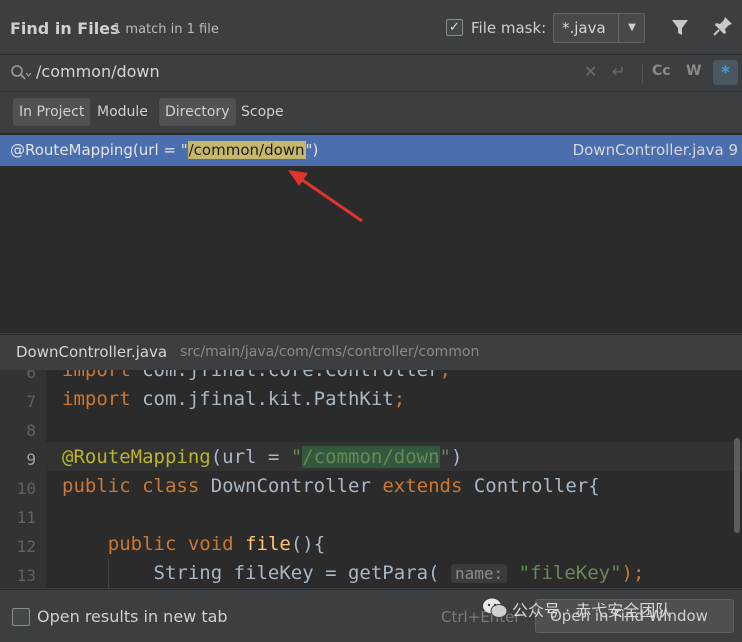 The height and width of the screenshot is (642, 742). Describe the element at coordinates (661, 71) in the screenshot. I see `match-case-button: Cc` at that location.